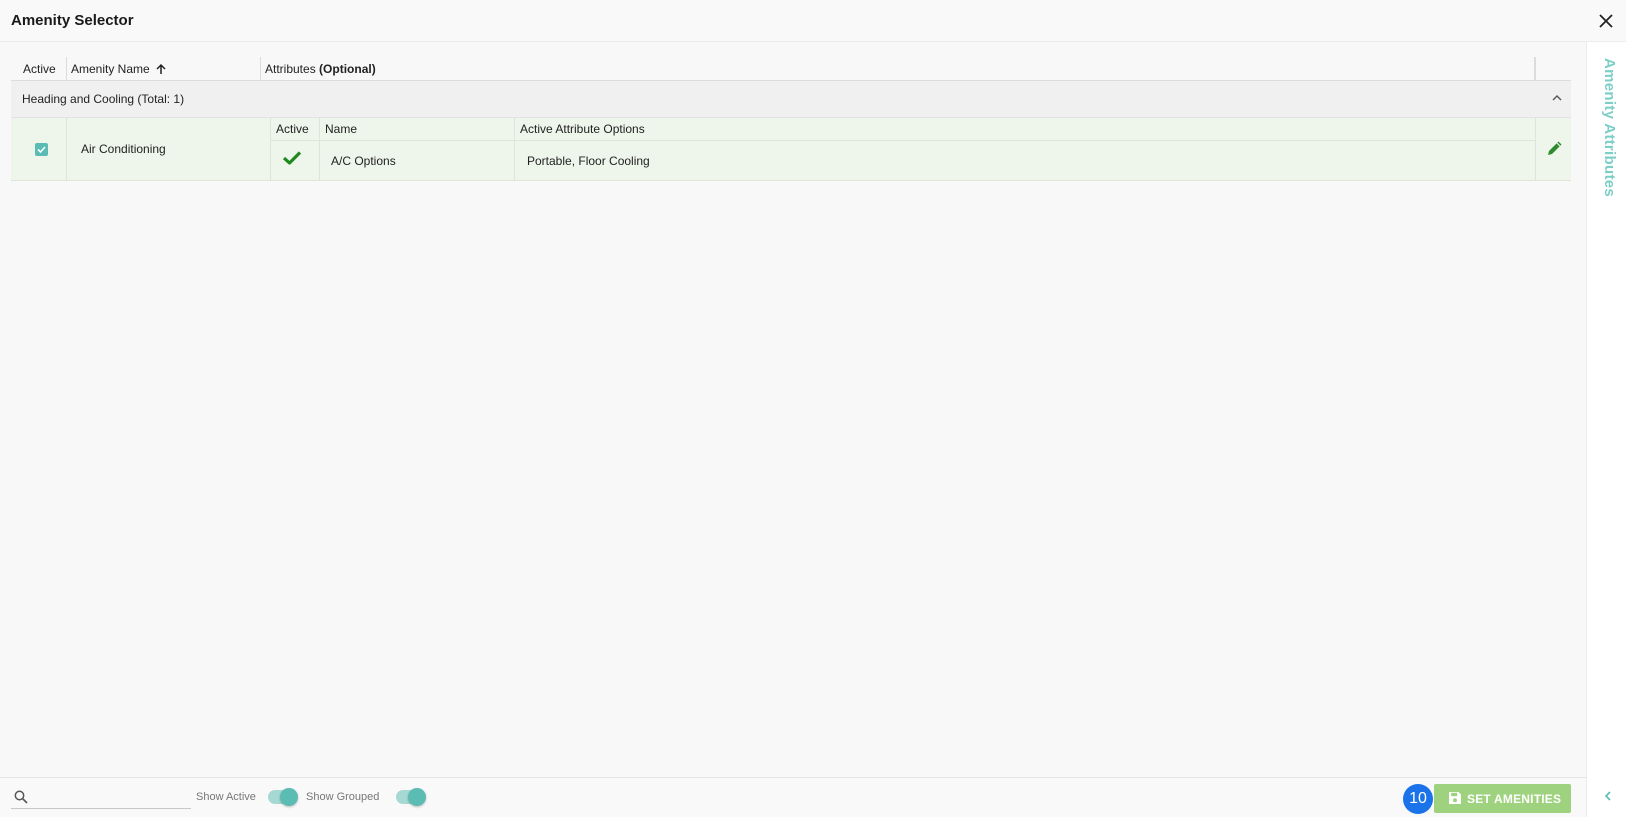 The image size is (1626, 817). I want to click on close-icon, so click(1606, 21).